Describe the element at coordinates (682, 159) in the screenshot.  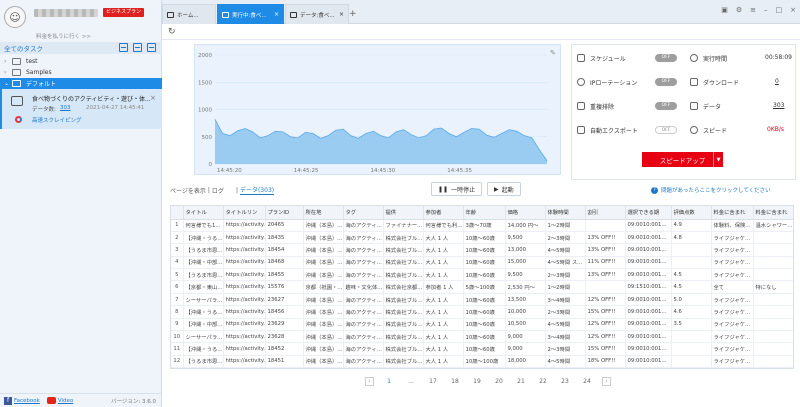
I see `speed-up-button: スピードアップ ▼` at that location.